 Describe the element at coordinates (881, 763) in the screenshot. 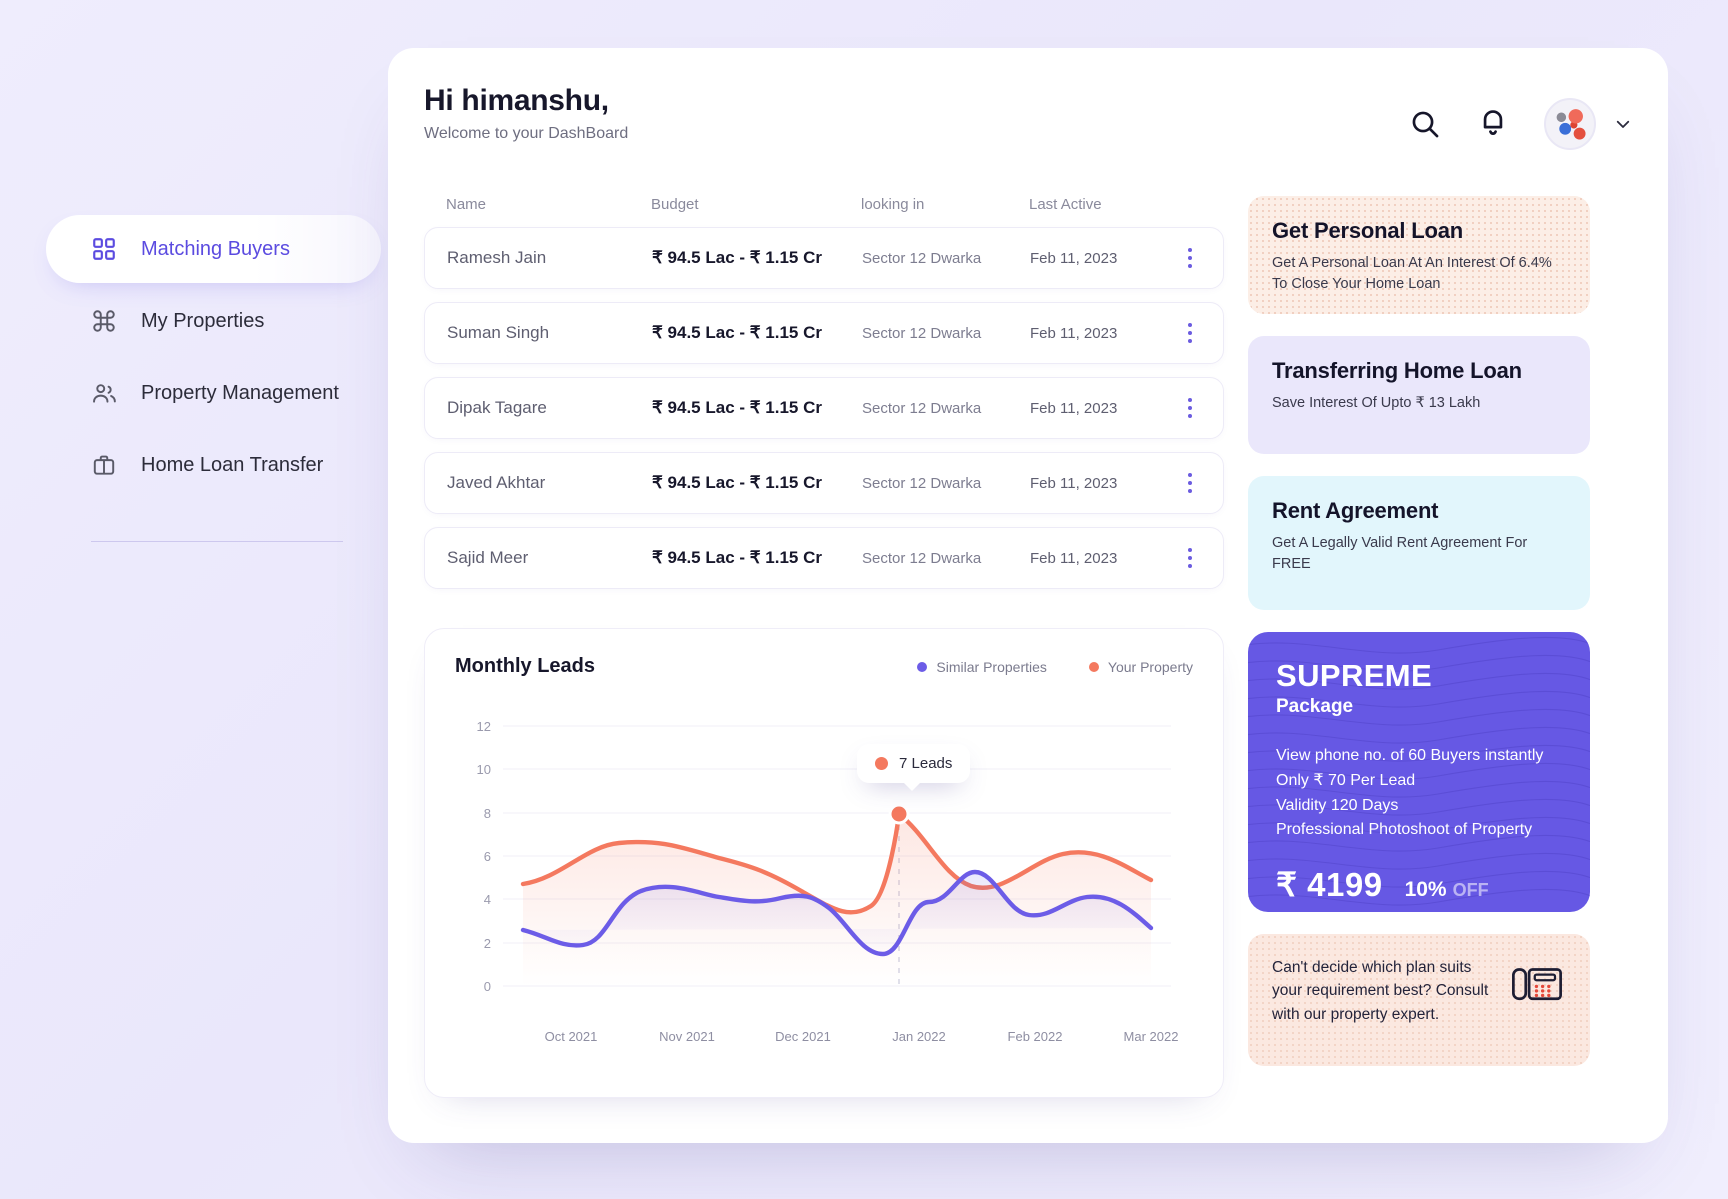

I see `tooltip-dot-icon` at that location.